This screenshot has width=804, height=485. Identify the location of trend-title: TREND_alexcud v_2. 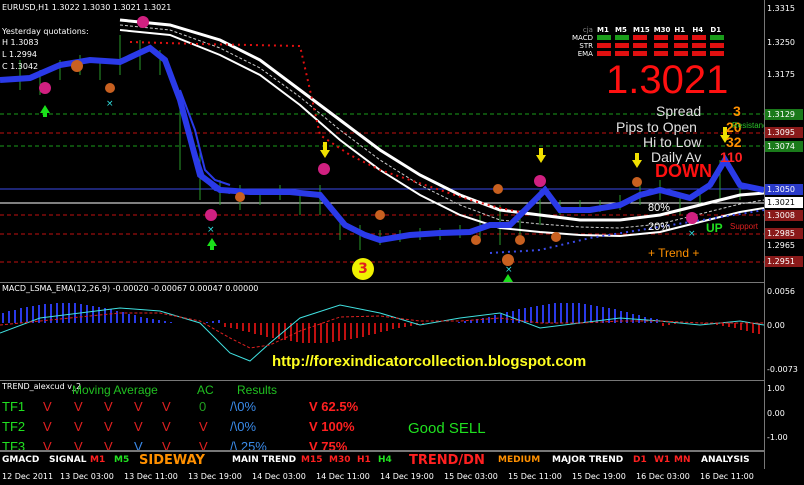
(42, 386).